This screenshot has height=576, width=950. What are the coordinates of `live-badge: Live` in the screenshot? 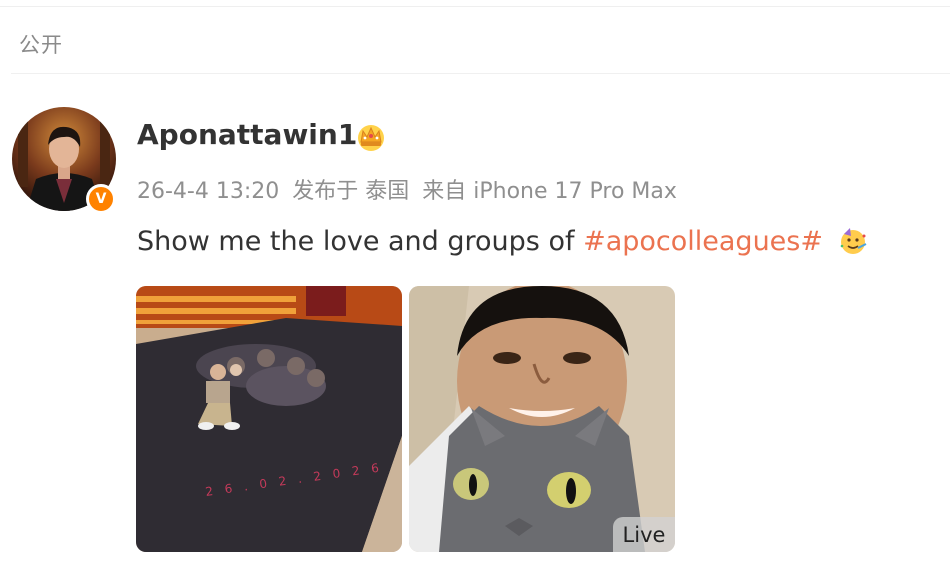 It's located at (644, 534).